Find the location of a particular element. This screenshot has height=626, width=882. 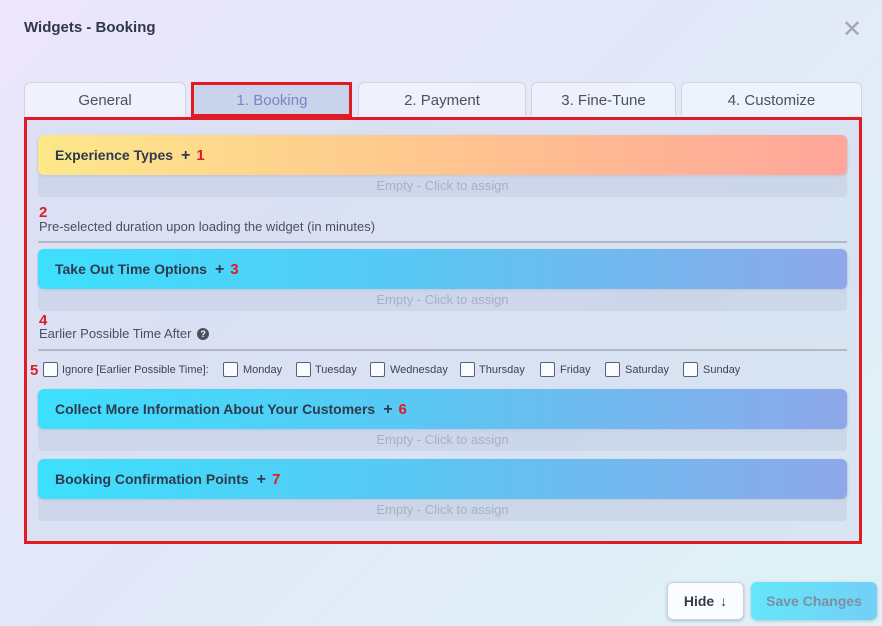

wednesday-label: Wednesday is located at coordinates (419, 370).